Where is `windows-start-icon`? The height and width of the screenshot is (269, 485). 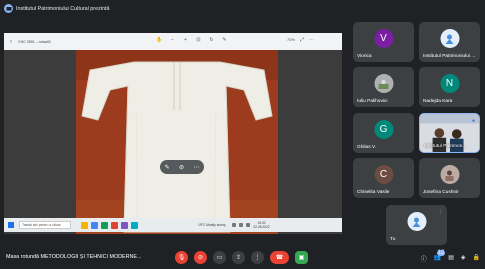
windows-start-icon is located at coordinates (11, 225).